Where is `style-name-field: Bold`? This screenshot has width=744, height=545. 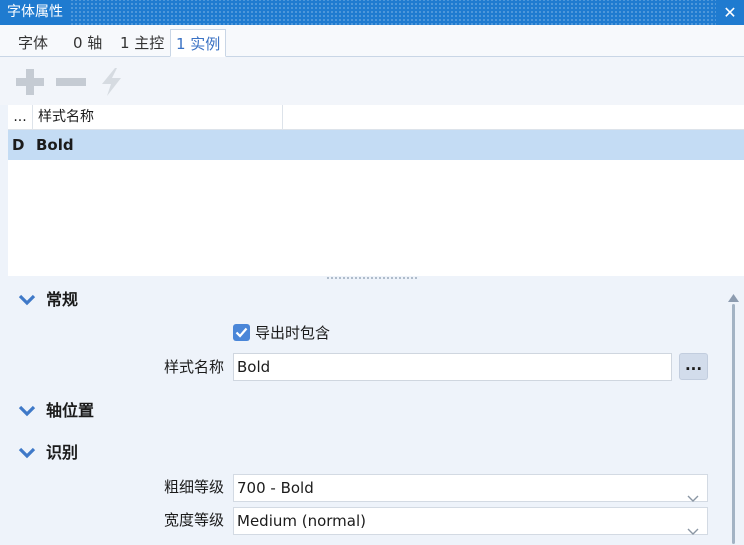 style-name-field: Bold is located at coordinates (452, 367).